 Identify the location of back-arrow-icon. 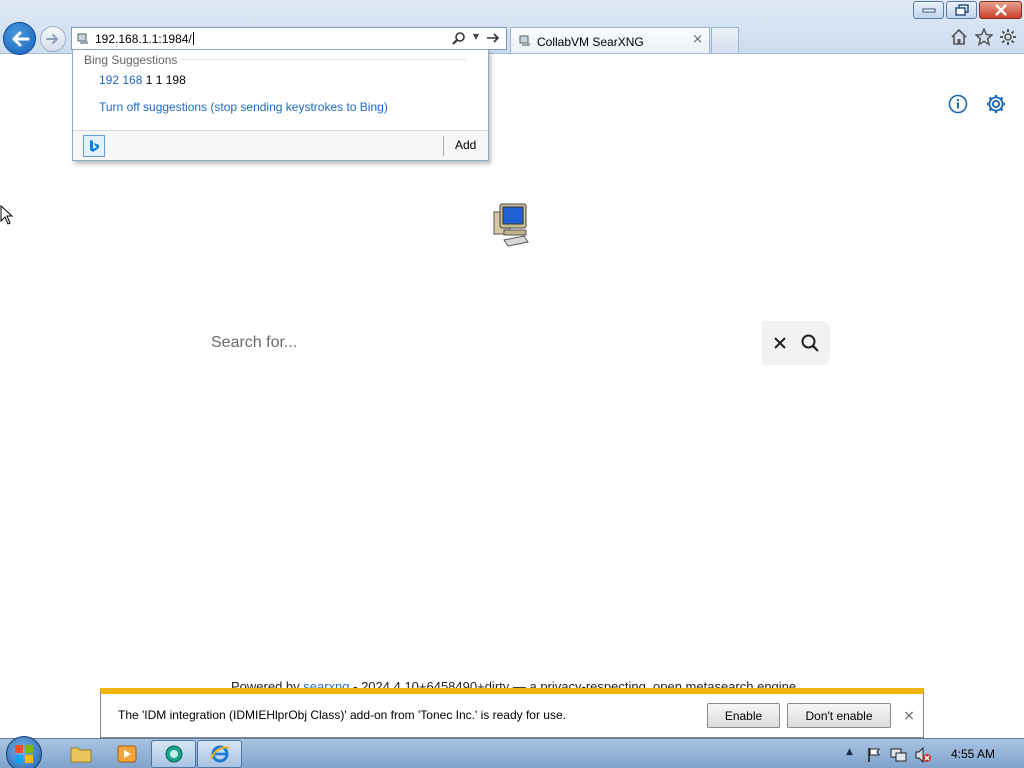
(20, 38).